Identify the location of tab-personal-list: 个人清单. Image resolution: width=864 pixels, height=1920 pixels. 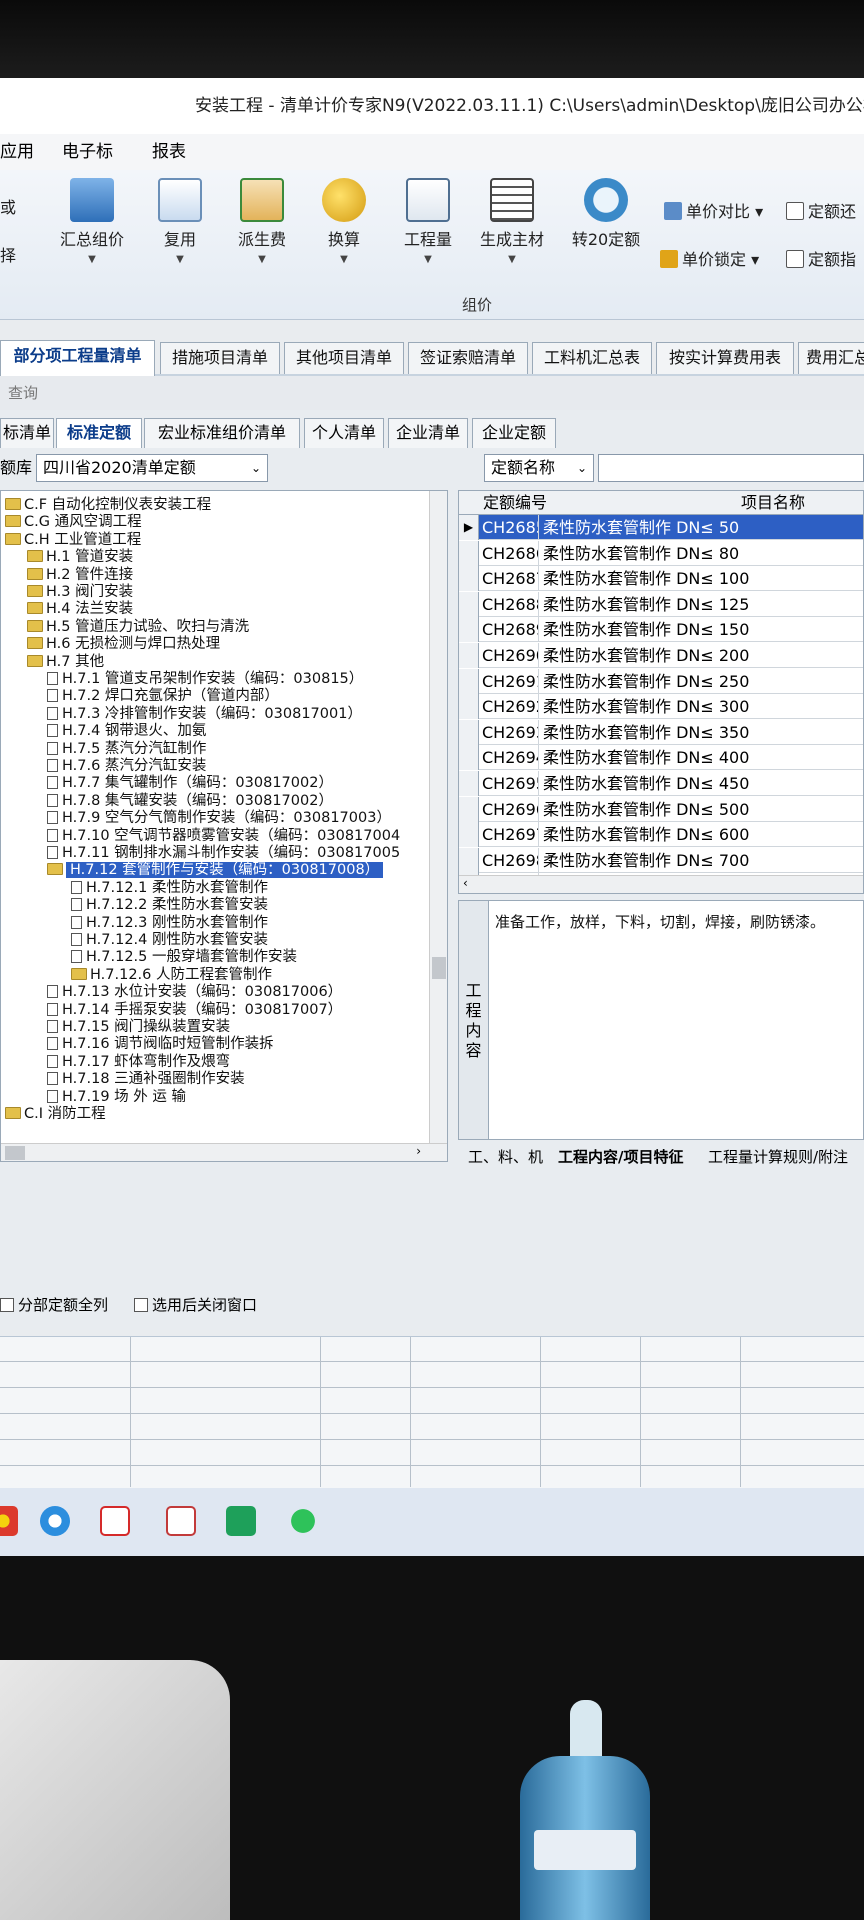
(344, 433).